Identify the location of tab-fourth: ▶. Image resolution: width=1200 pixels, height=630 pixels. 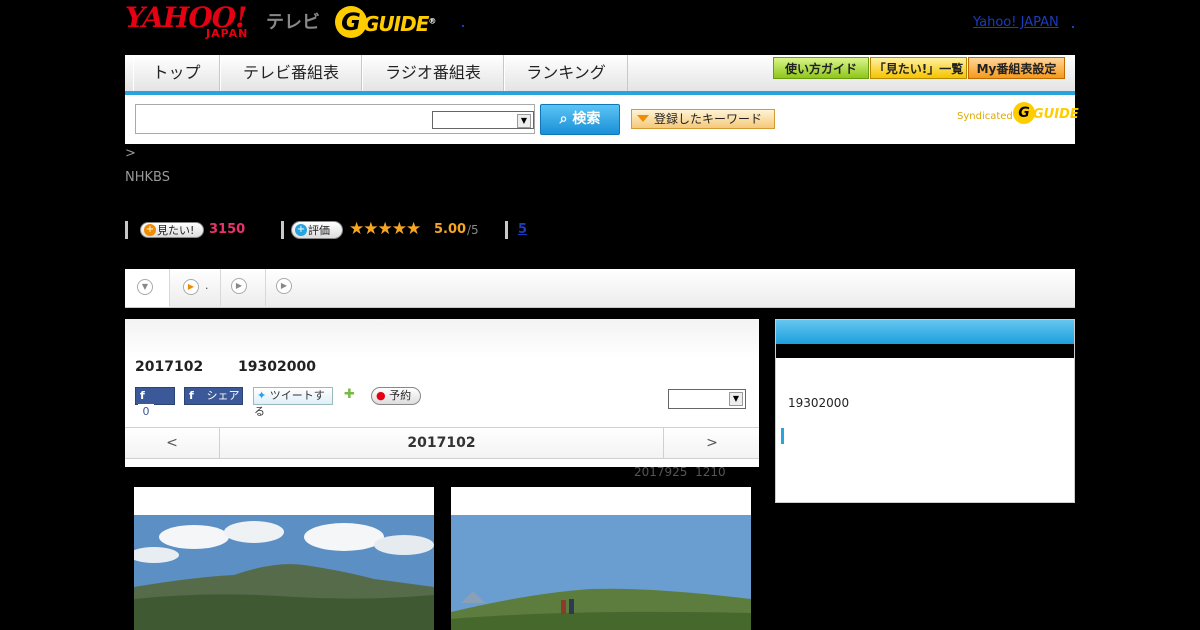
(288, 288).